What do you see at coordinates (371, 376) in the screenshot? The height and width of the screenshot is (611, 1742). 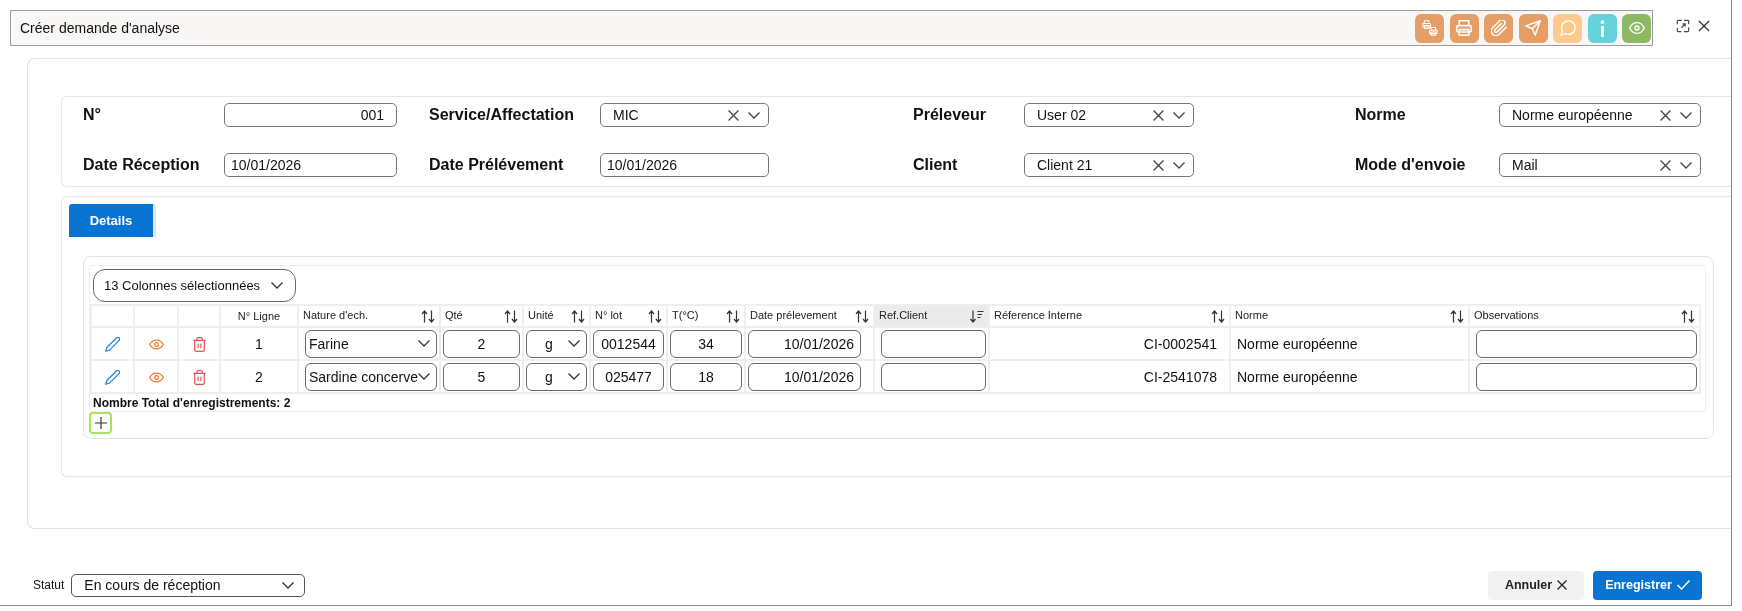 I see `dropdown: Sardine concerve` at bounding box center [371, 376].